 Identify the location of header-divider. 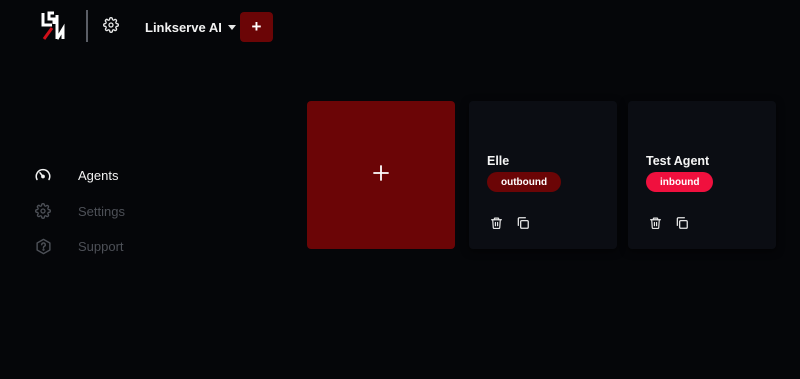
(87, 26).